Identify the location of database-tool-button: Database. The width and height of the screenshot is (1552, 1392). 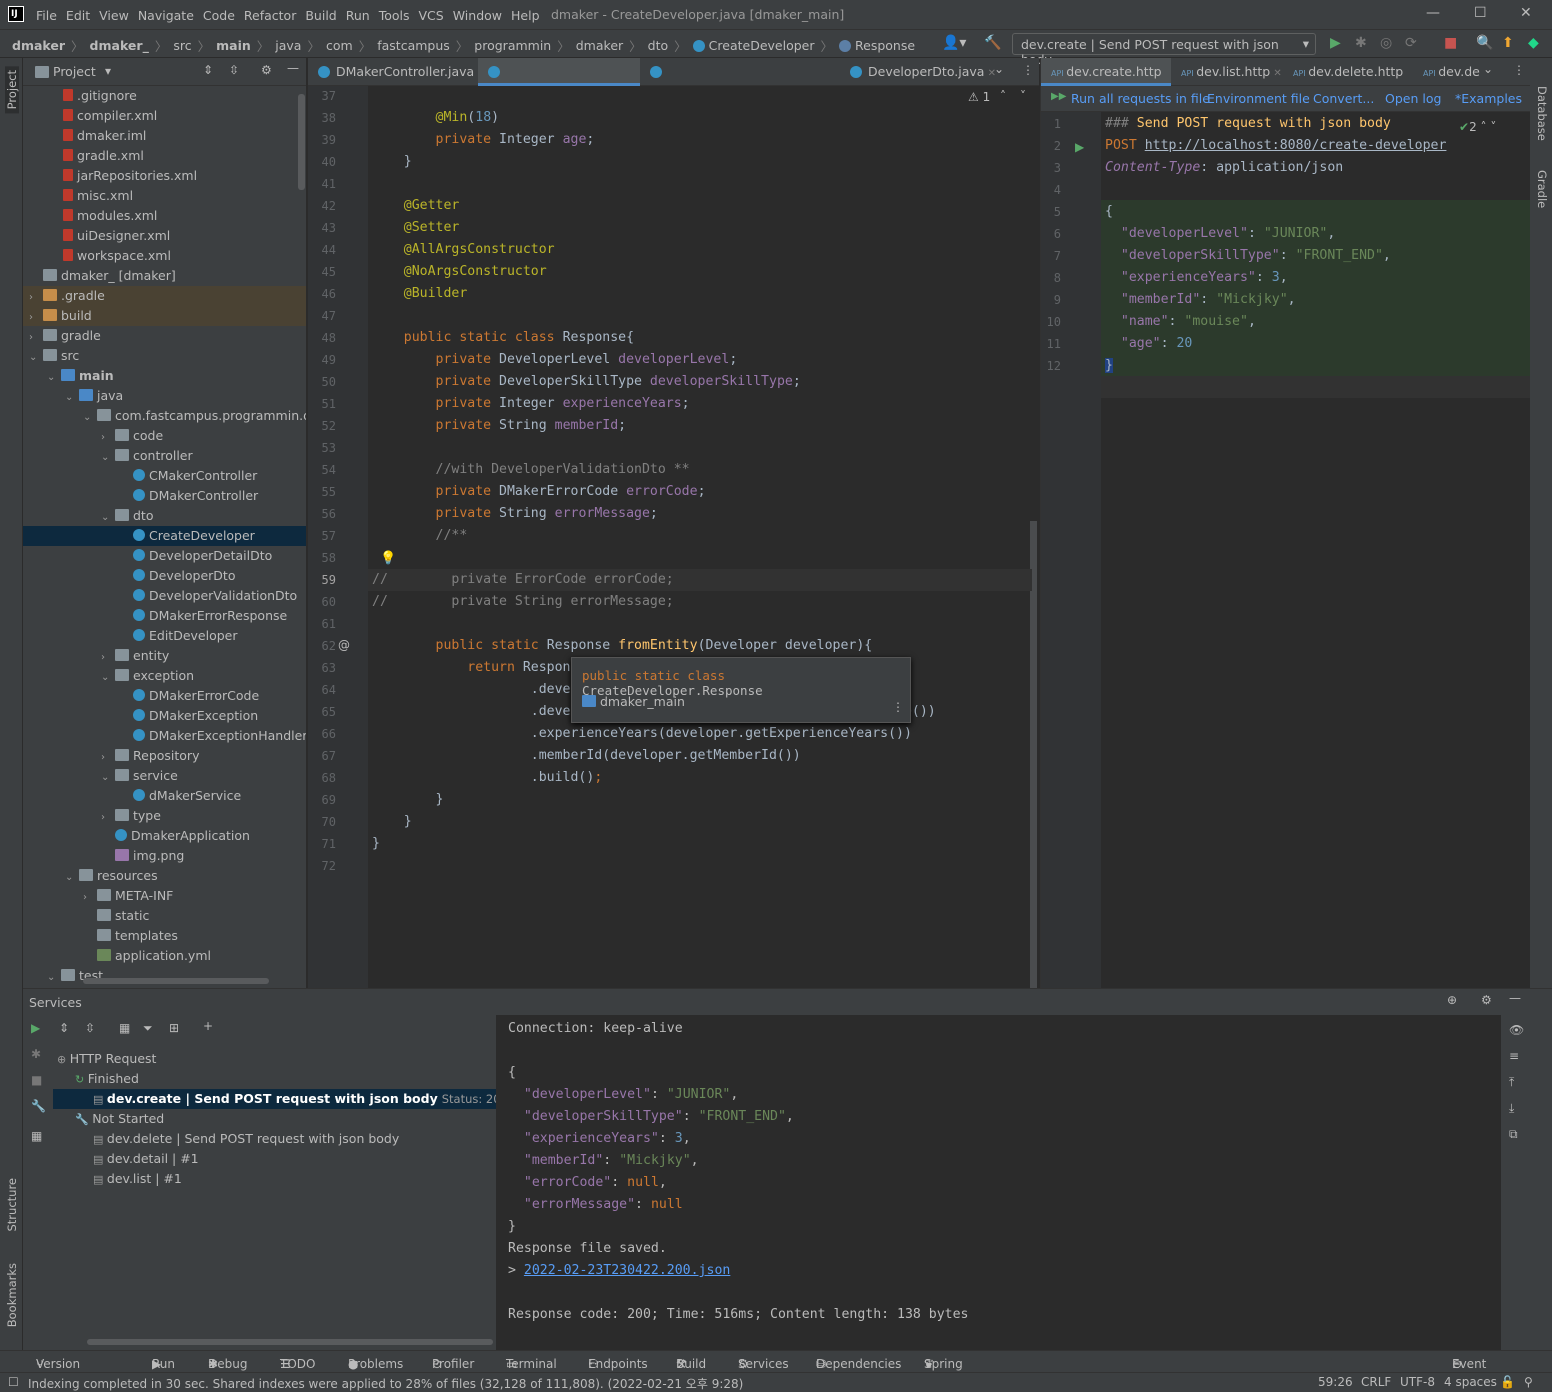
(1542, 113).